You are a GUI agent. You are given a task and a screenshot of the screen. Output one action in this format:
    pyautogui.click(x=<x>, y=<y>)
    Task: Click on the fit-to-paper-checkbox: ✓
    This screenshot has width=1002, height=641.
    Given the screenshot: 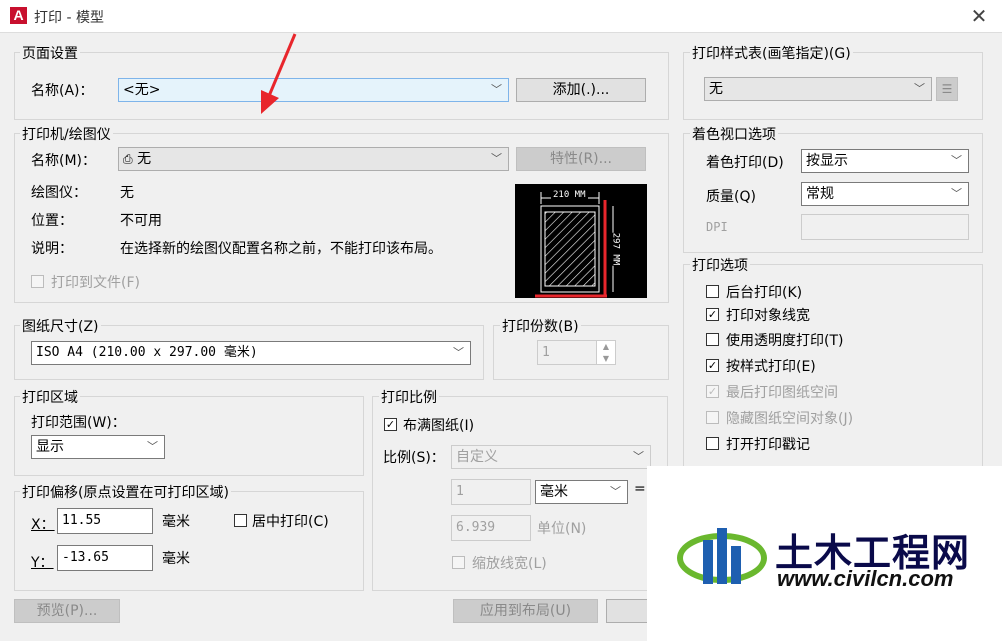 What is the action you would take?
    pyautogui.click(x=390, y=424)
    